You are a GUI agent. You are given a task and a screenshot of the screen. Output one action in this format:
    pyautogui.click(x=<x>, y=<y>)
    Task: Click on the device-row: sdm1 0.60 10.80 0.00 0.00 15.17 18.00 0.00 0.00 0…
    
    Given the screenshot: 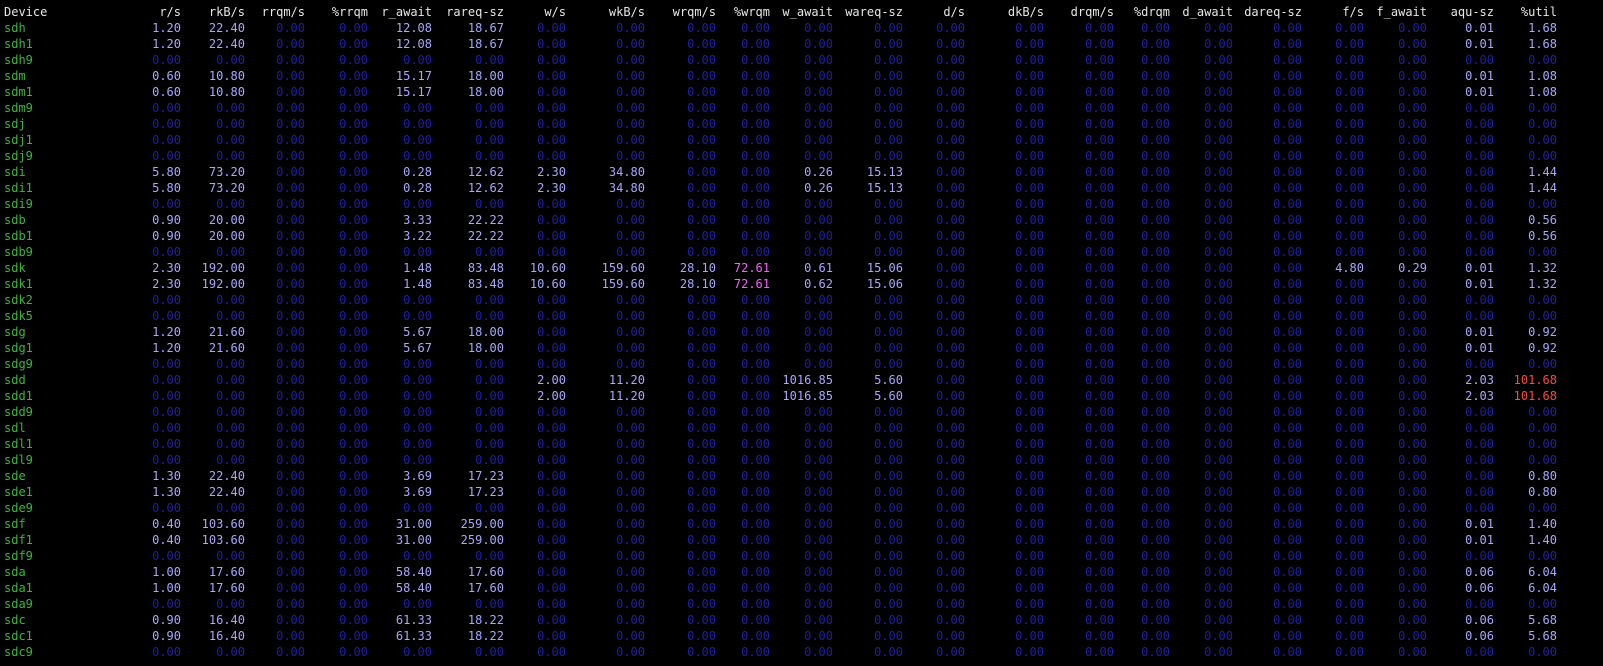 What is the action you would take?
    pyautogui.click(x=801, y=92)
    